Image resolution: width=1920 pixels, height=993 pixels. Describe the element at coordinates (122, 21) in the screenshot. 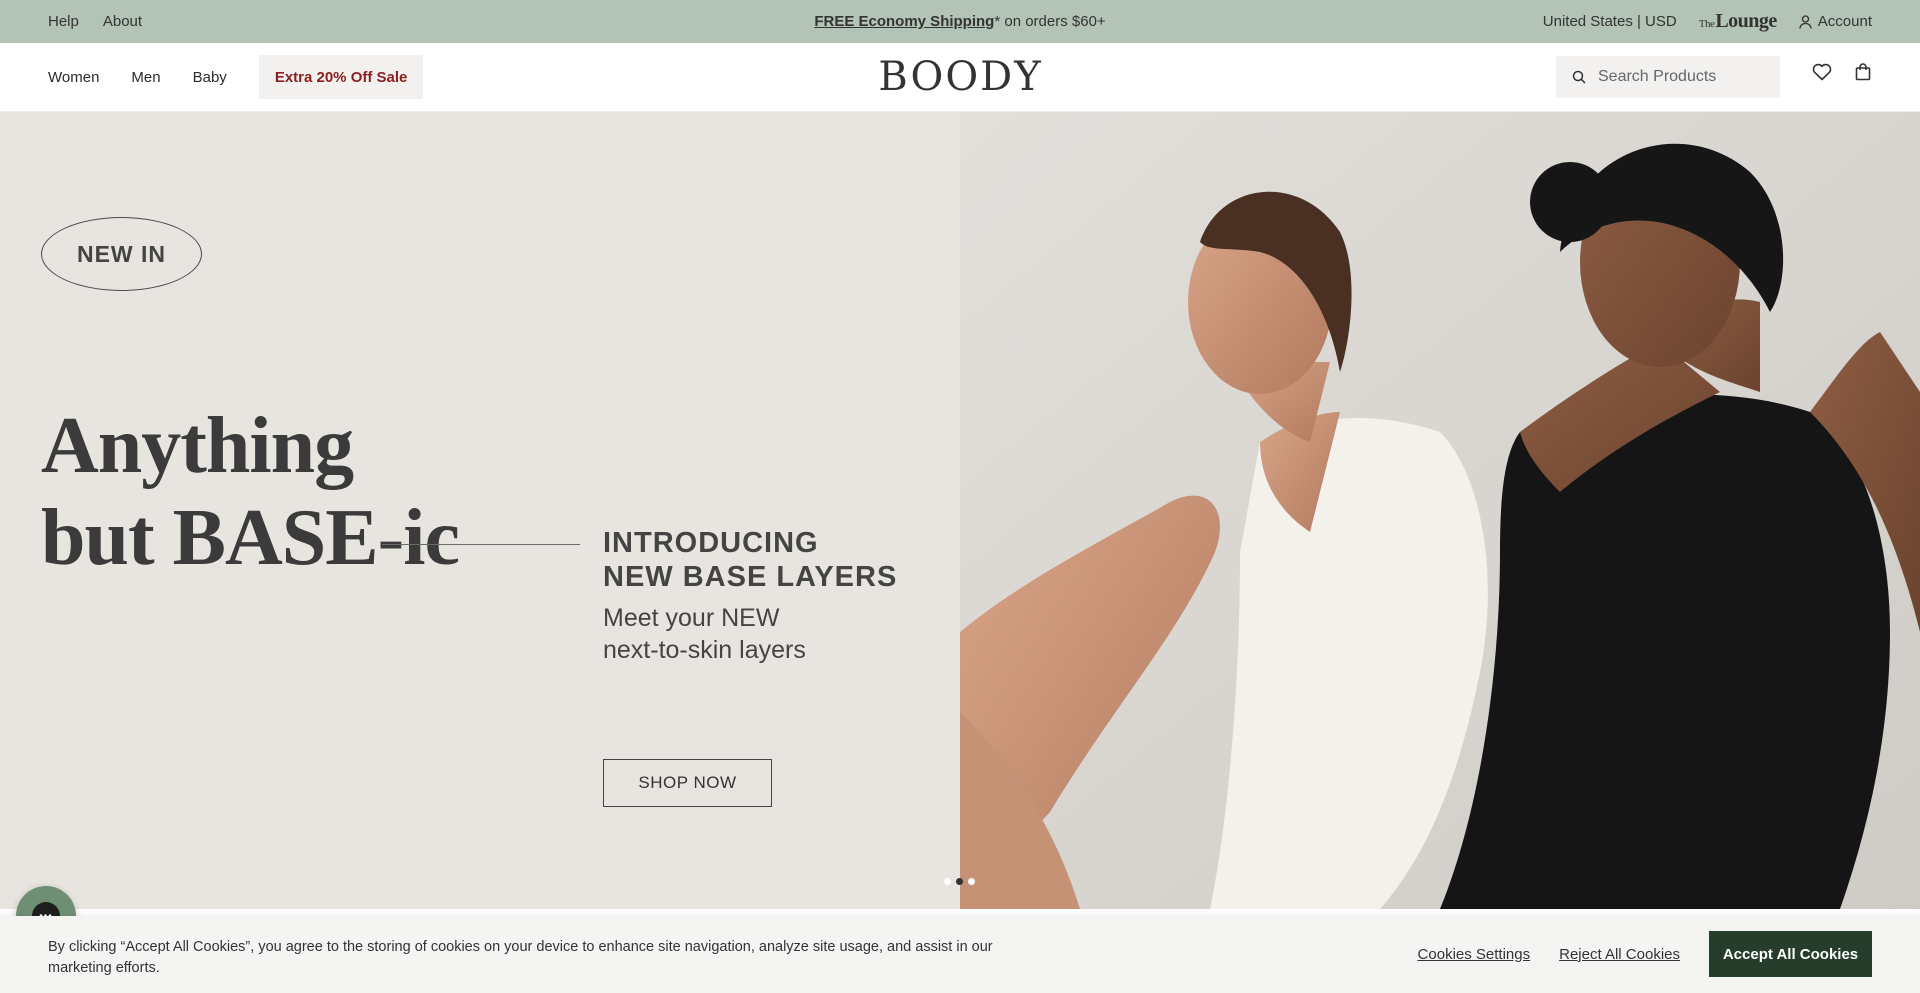

I see `about-link: About` at that location.